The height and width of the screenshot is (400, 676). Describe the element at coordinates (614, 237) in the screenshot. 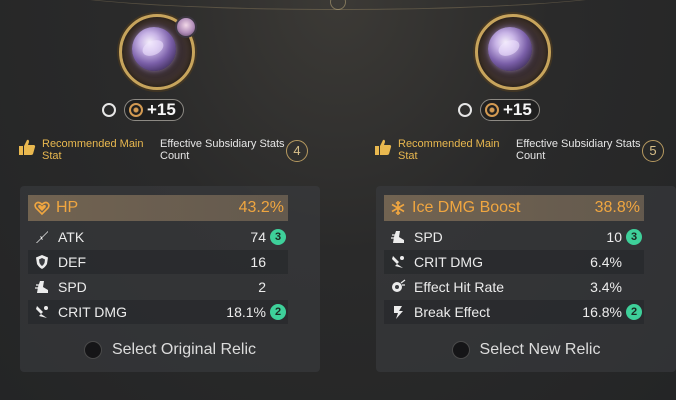

I see `sub-stat-value: 10` at that location.